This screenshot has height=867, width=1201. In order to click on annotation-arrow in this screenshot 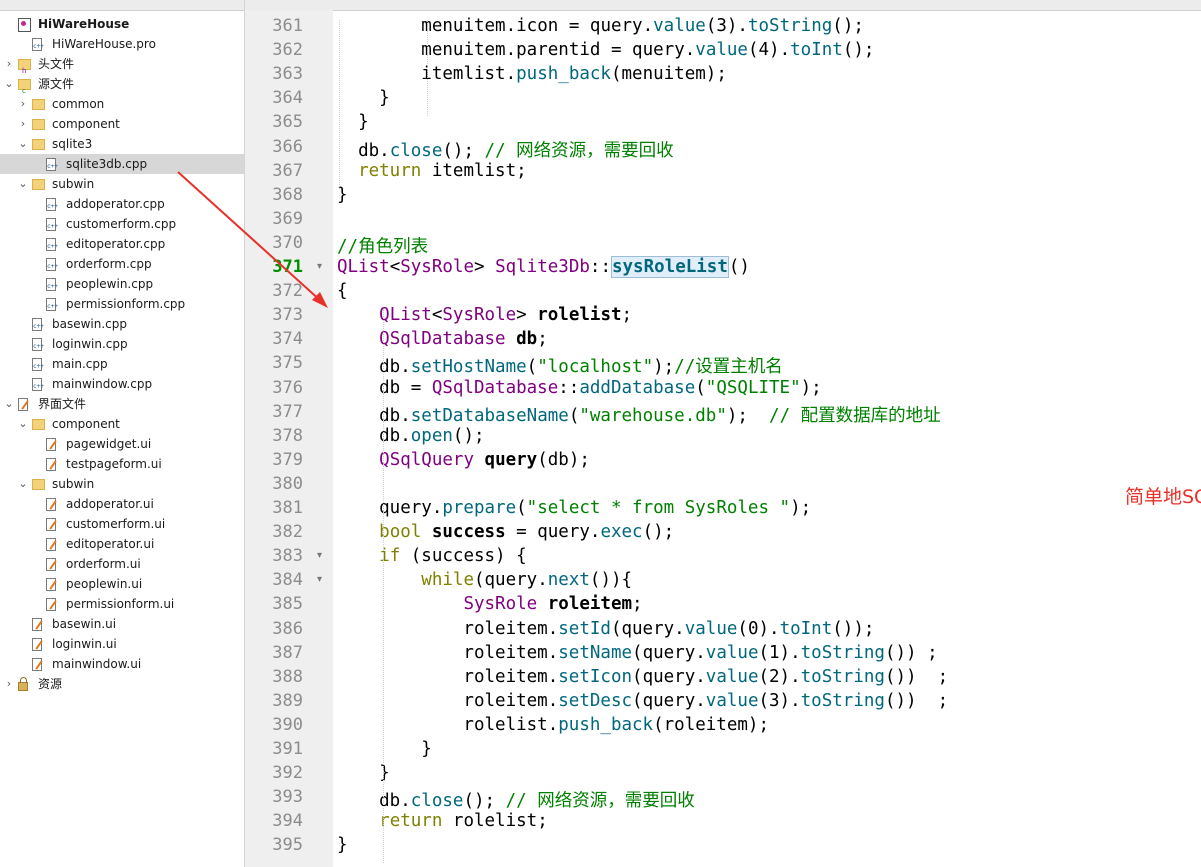, I will do `click(252, 239)`.